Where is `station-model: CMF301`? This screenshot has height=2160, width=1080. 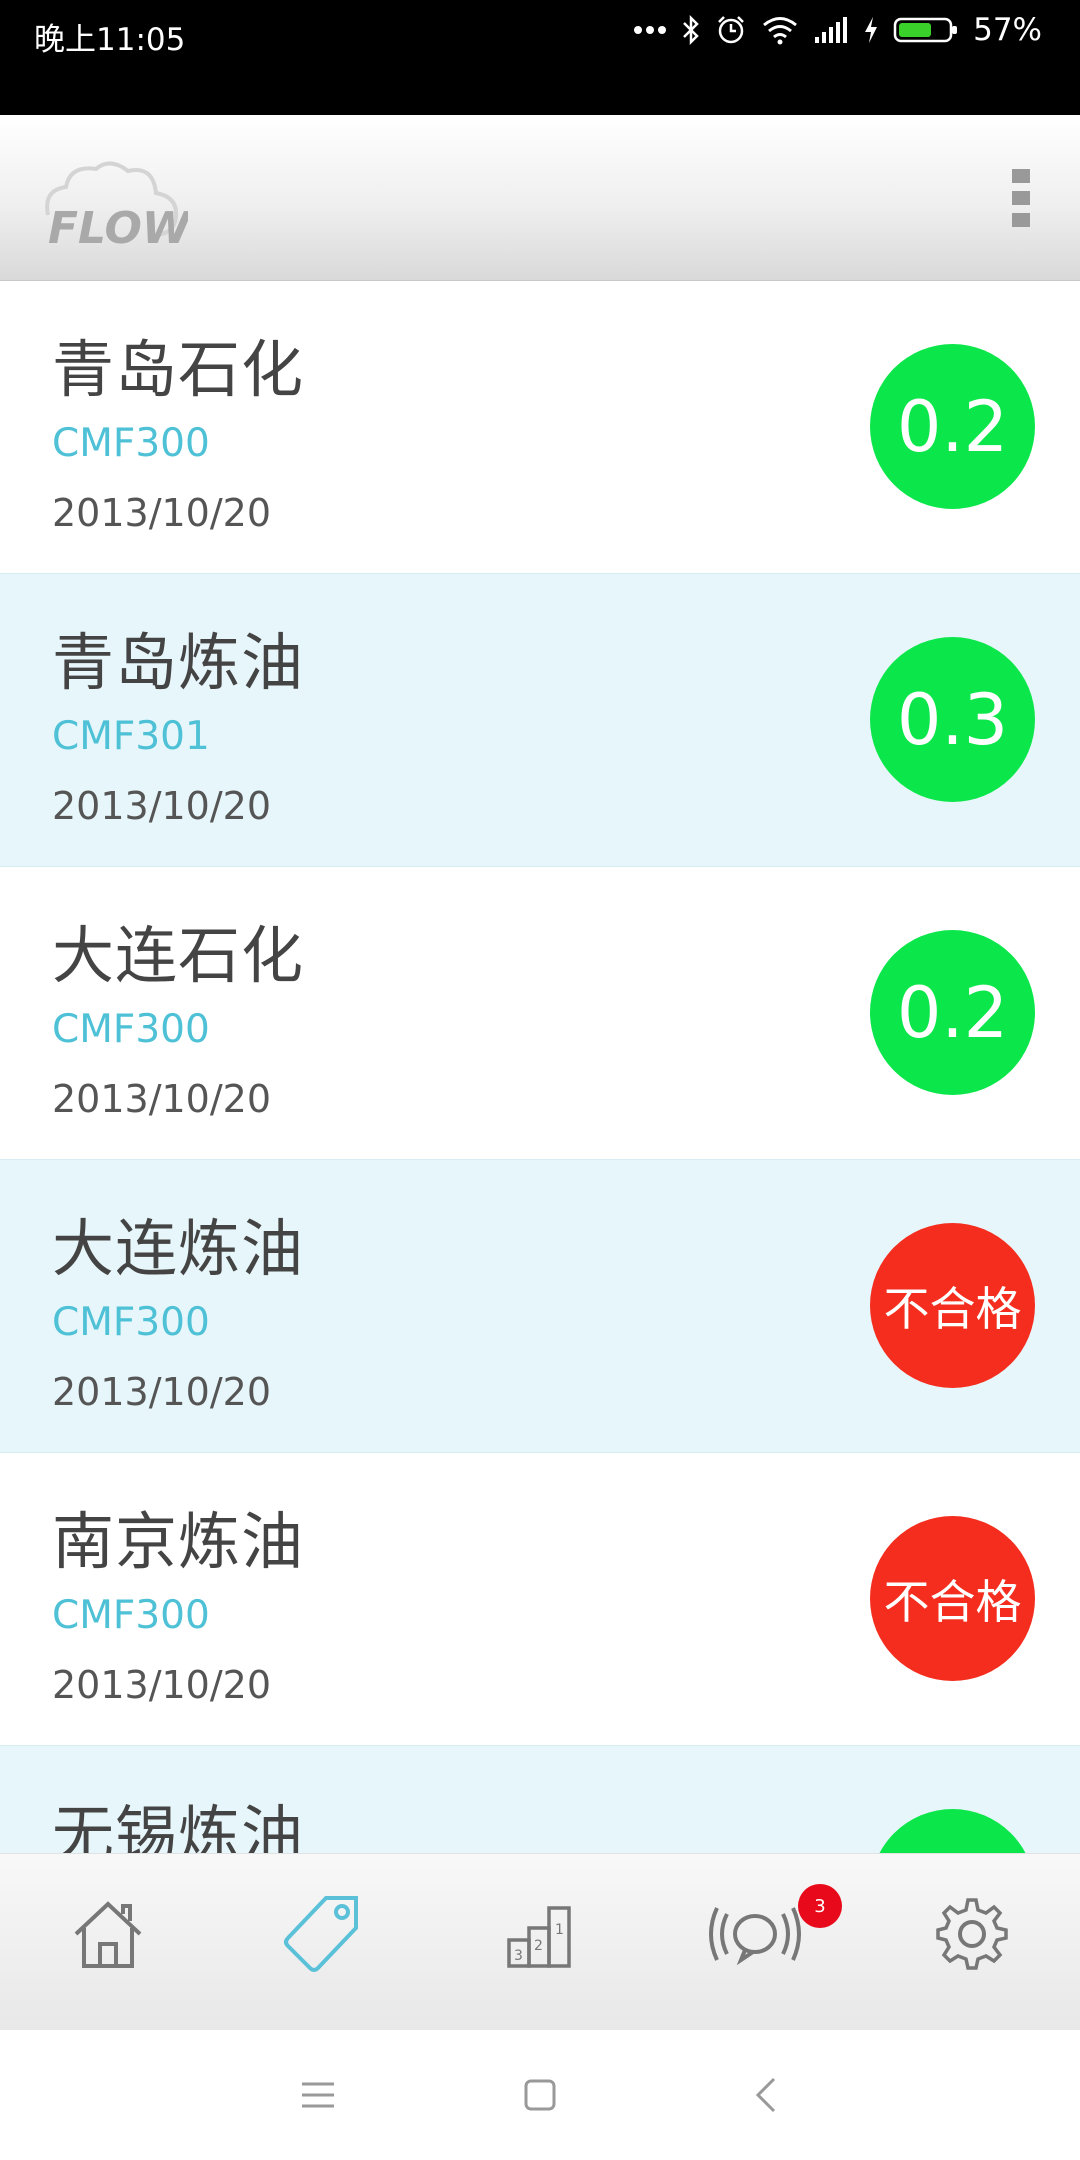
station-model: CMF301 is located at coordinates (131, 736).